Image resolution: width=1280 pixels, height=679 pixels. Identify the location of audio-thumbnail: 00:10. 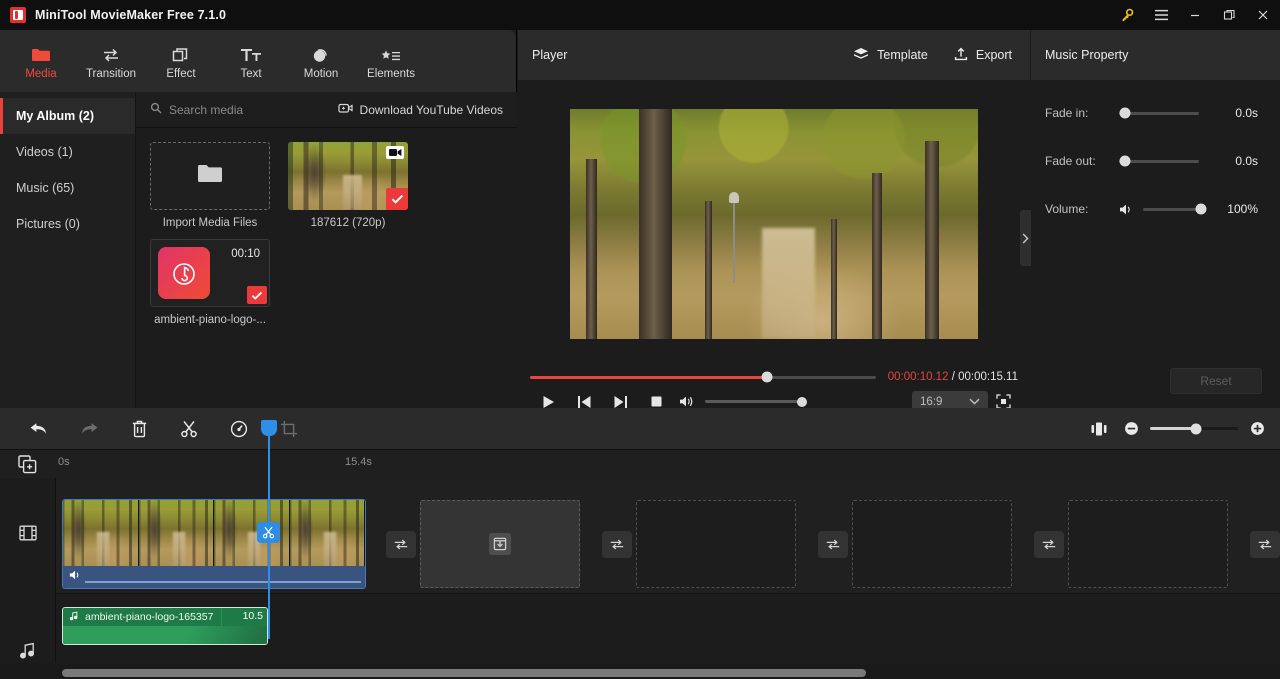
(210, 273).